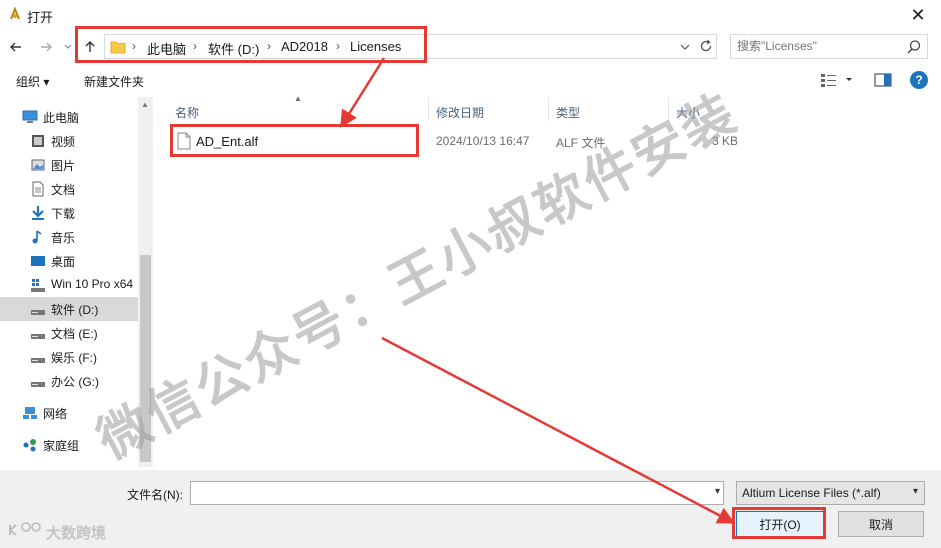 Image resolution: width=941 pixels, height=548 pixels. What do you see at coordinates (779, 523) in the screenshot?
I see `open-button-annotation-box` at bounding box center [779, 523].